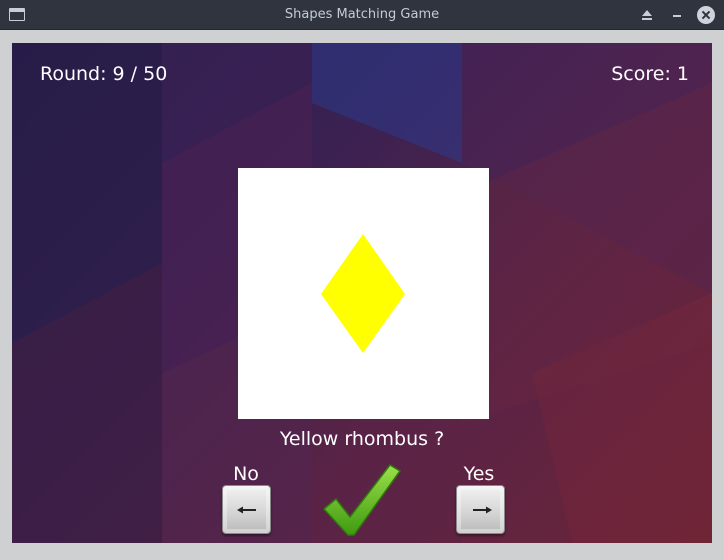 The image size is (724, 560). I want to click on close-window-button, so click(706, 15).